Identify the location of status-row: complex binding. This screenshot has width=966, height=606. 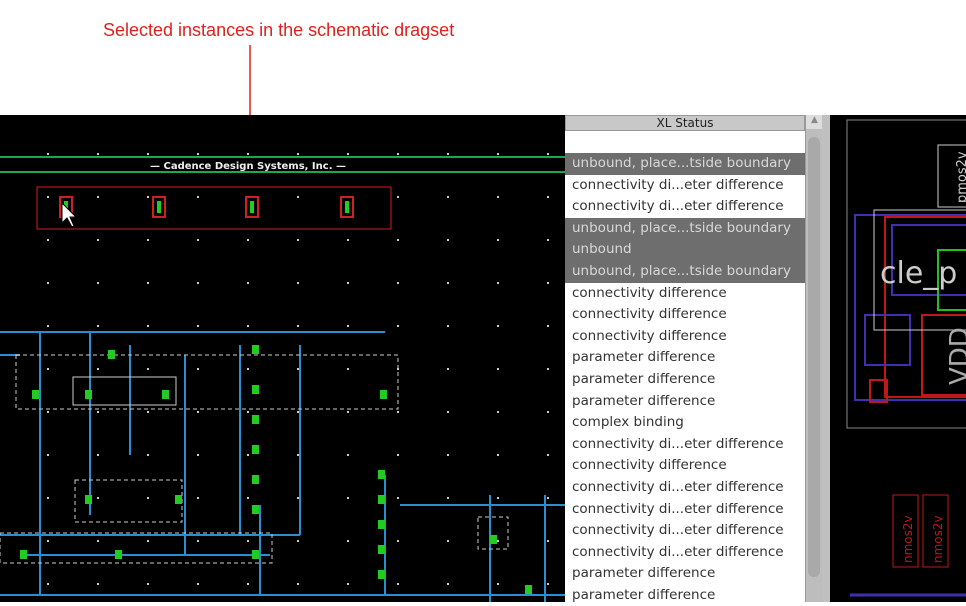
(685, 423).